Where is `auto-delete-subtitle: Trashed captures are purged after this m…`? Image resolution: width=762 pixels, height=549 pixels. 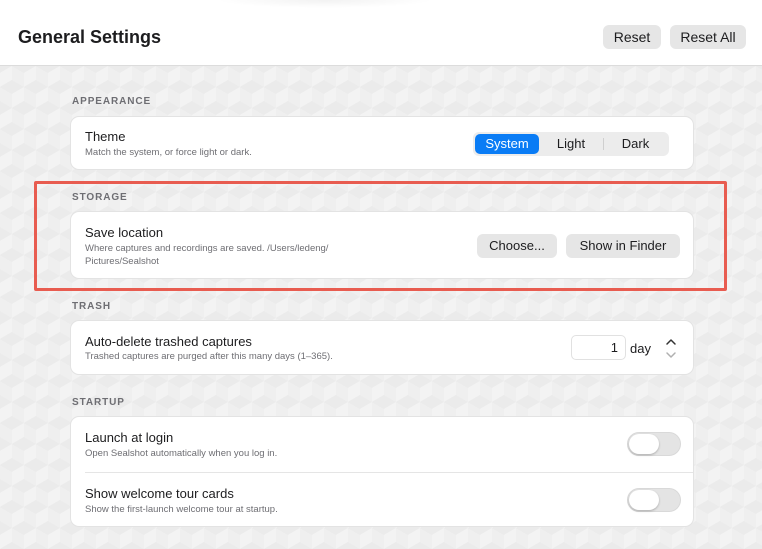 auto-delete-subtitle: Trashed captures are purged after this m… is located at coordinates (209, 356).